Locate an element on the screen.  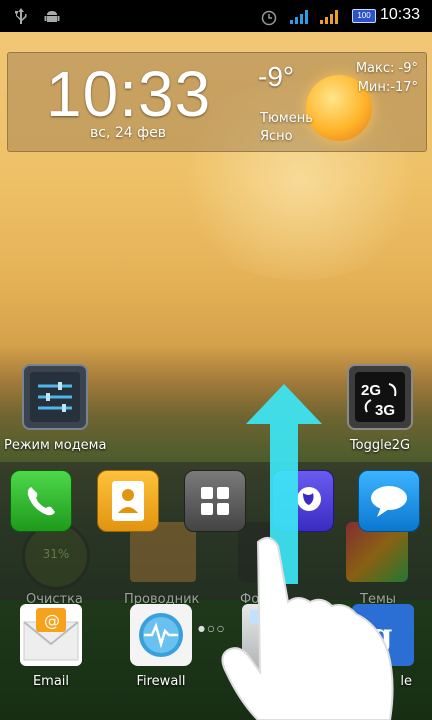
usb-icon is located at coordinates (21, 18).